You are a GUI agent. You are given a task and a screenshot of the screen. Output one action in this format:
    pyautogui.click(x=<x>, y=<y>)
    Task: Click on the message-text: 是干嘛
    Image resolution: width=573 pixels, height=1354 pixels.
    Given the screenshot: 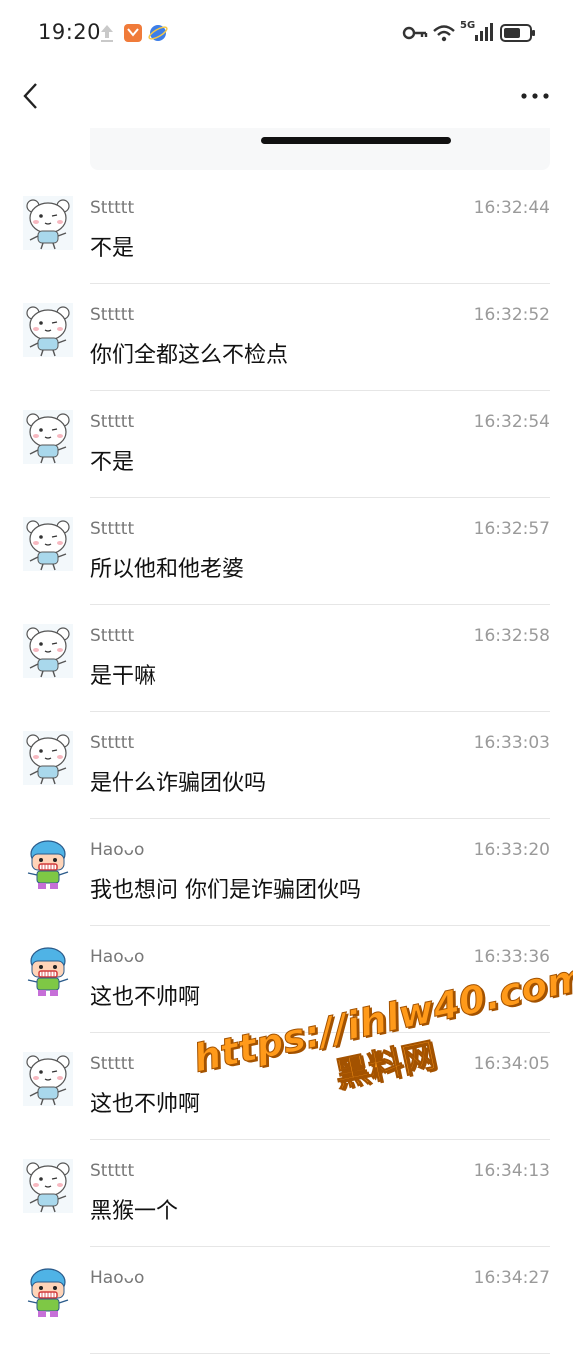 What is the action you would take?
    pyautogui.click(x=123, y=676)
    